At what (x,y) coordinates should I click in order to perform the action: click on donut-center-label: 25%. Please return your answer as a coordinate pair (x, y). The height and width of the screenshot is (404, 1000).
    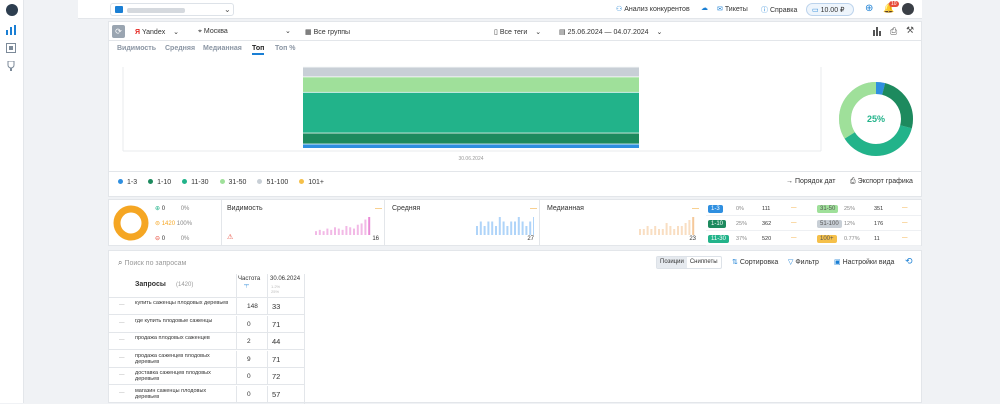
    Looking at the image, I should click on (876, 119).